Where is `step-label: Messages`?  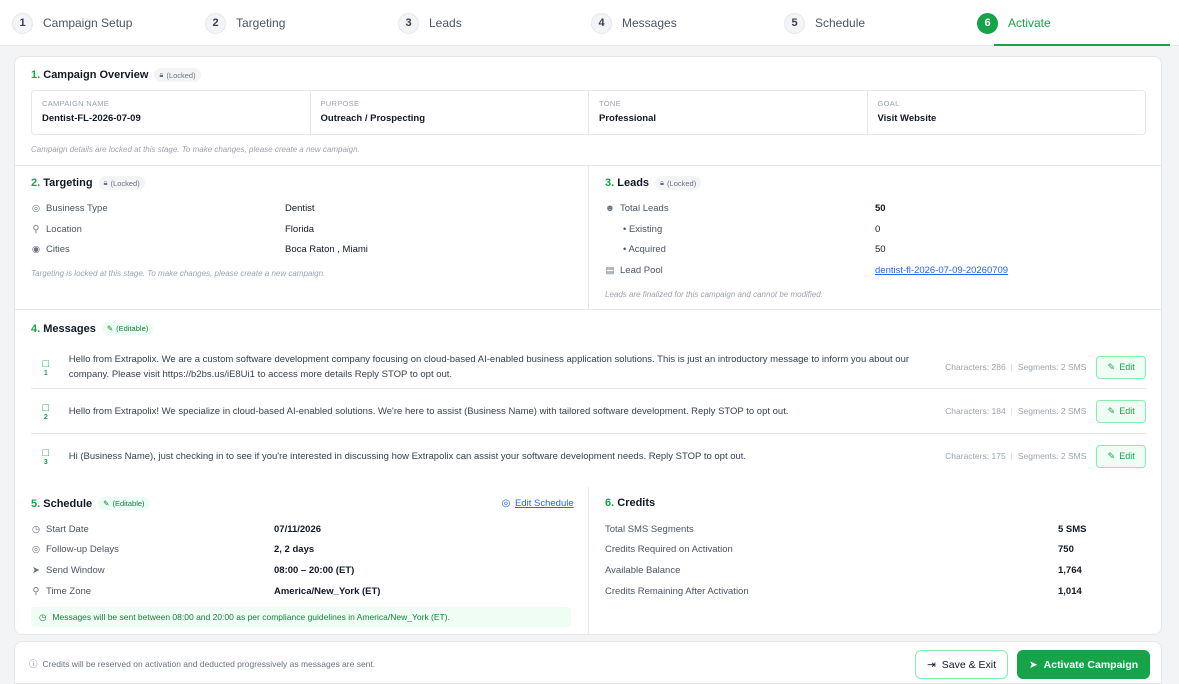 step-label: Messages is located at coordinates (649, 23).